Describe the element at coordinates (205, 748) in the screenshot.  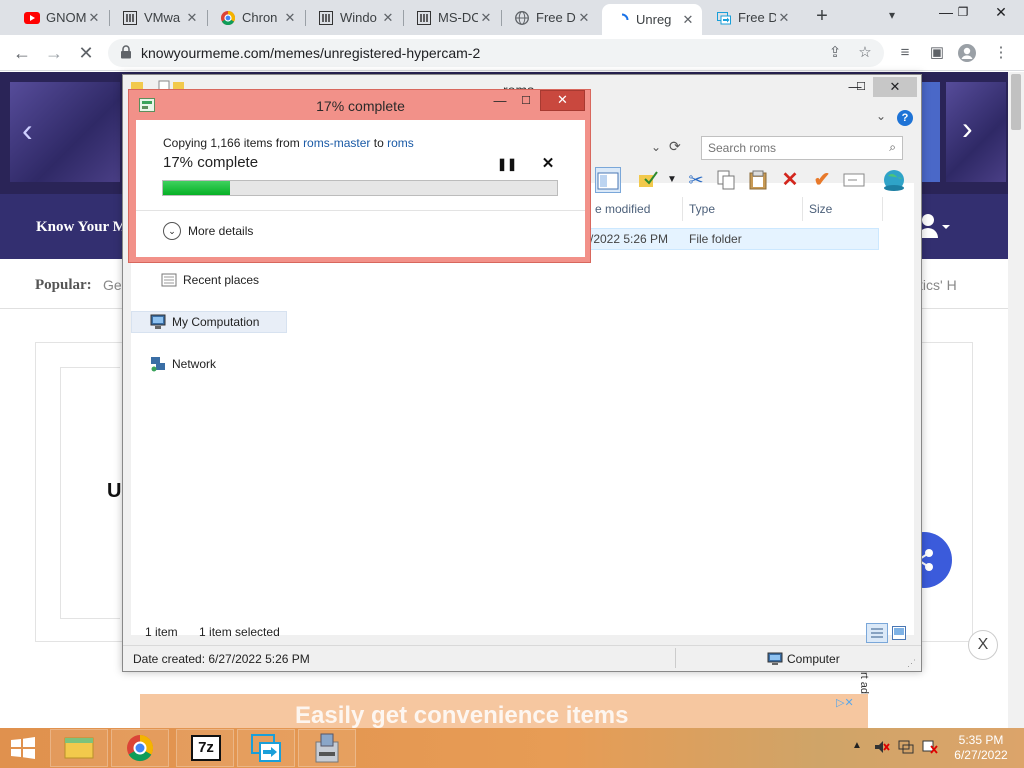
I see `taskbar-app-7zip: 7z` at that location.